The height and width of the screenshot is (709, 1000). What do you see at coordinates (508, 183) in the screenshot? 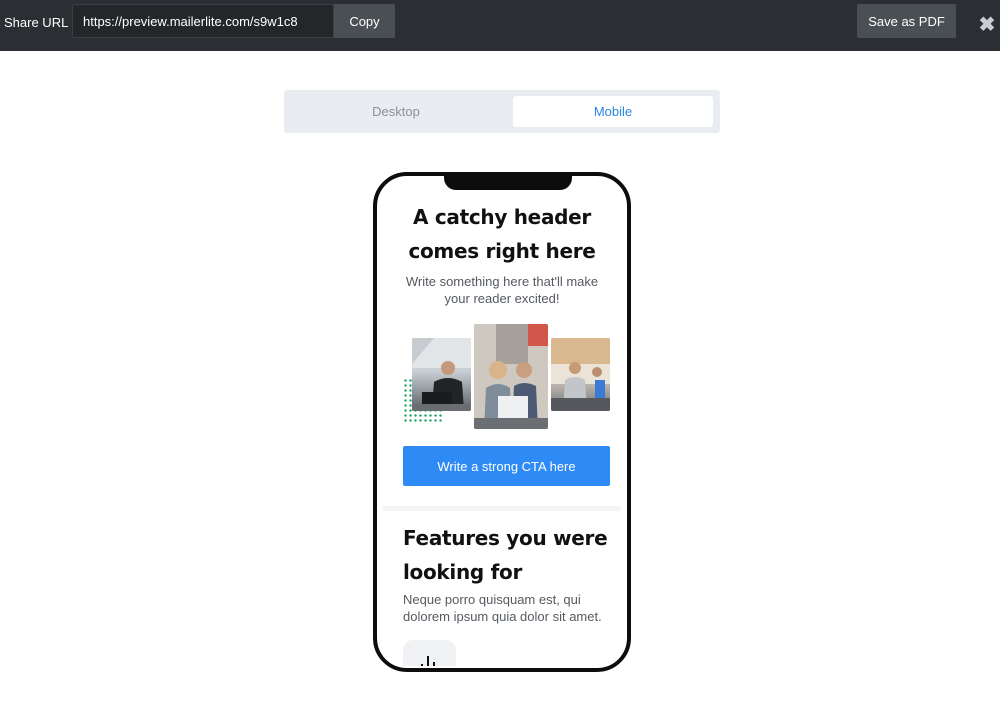
I see `phone-notch` at bounding box center [508, 183].